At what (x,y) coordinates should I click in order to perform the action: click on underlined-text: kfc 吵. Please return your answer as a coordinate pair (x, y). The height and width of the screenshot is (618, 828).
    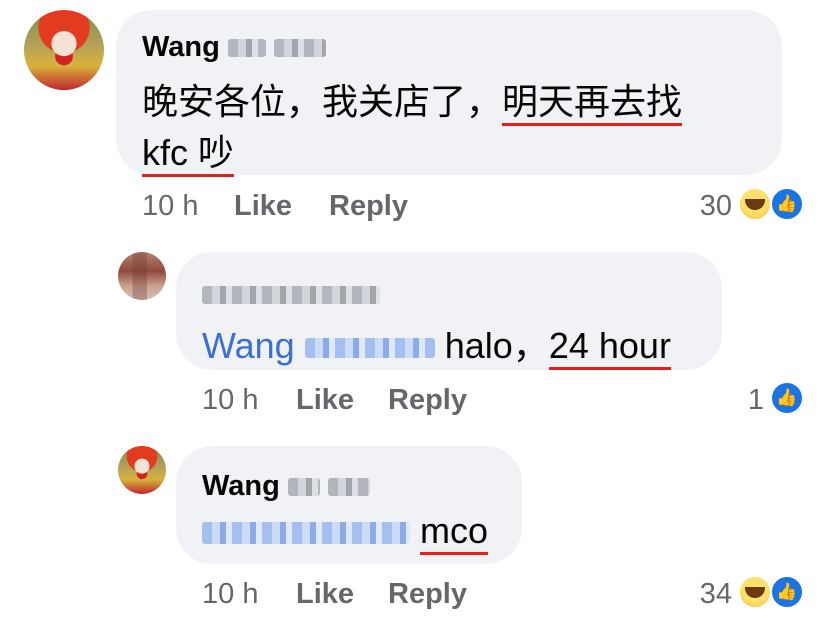
    Looking at the image, I should click on (188, 154).